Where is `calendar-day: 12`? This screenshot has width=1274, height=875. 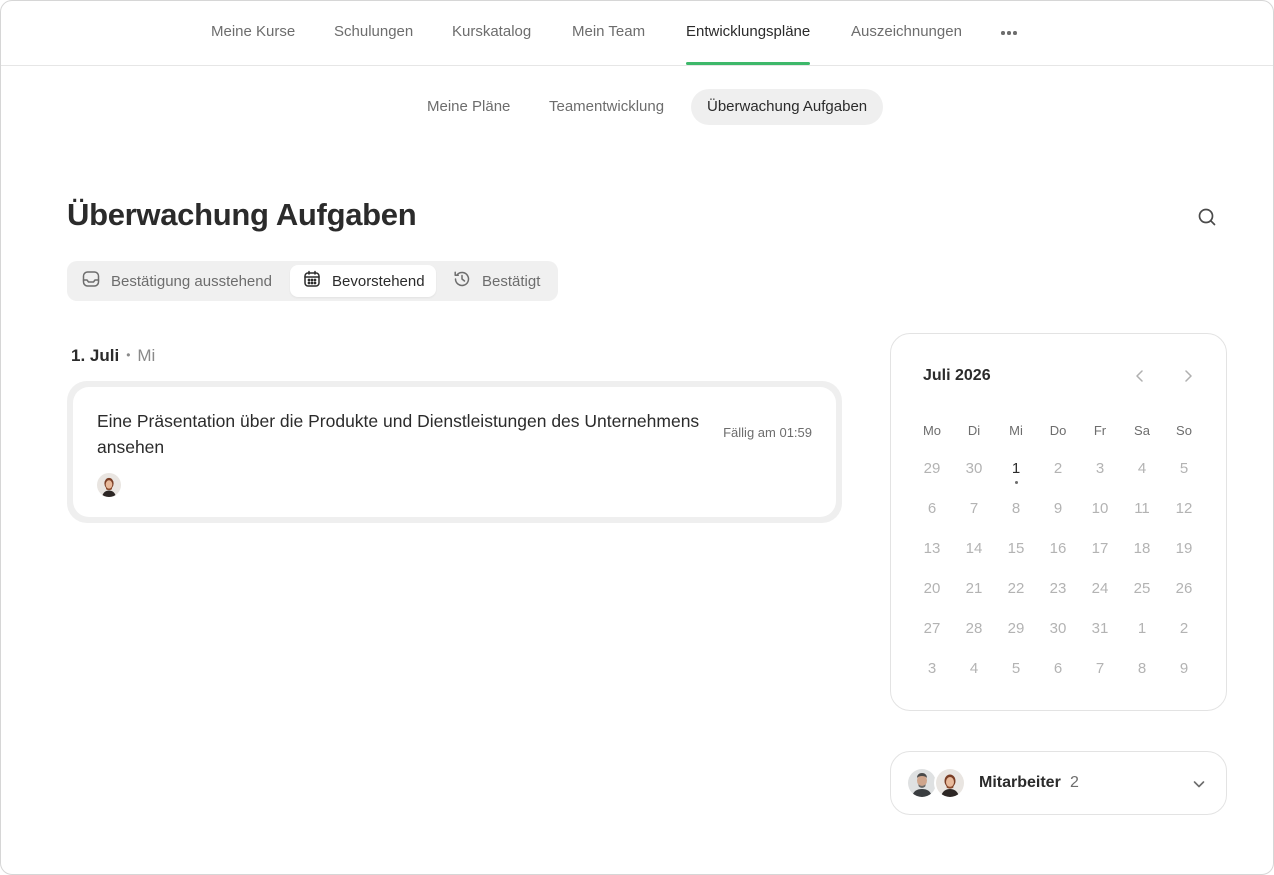
calendar-day: 12 is located at coordinates (1184, 509).